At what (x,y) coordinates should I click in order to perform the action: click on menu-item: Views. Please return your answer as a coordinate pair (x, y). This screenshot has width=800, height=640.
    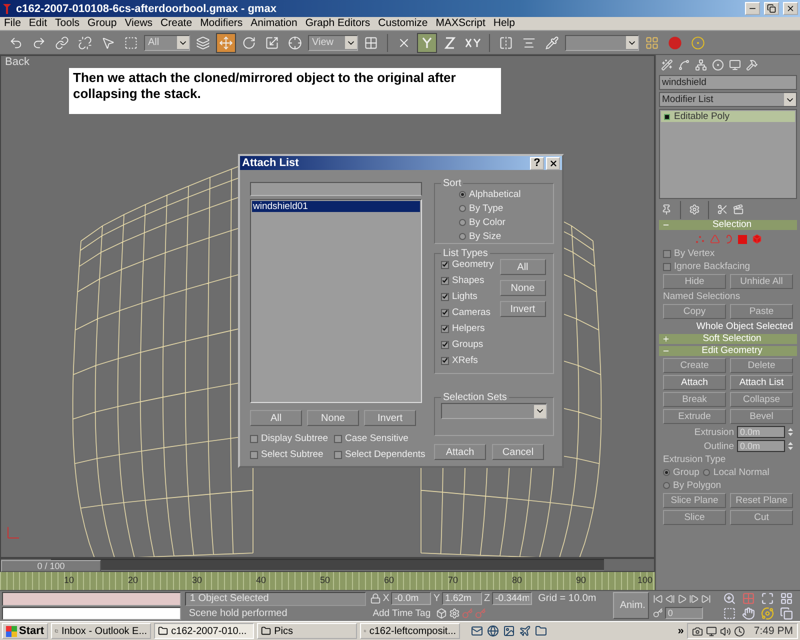
    Looking at the image, I should click on (138, 23).